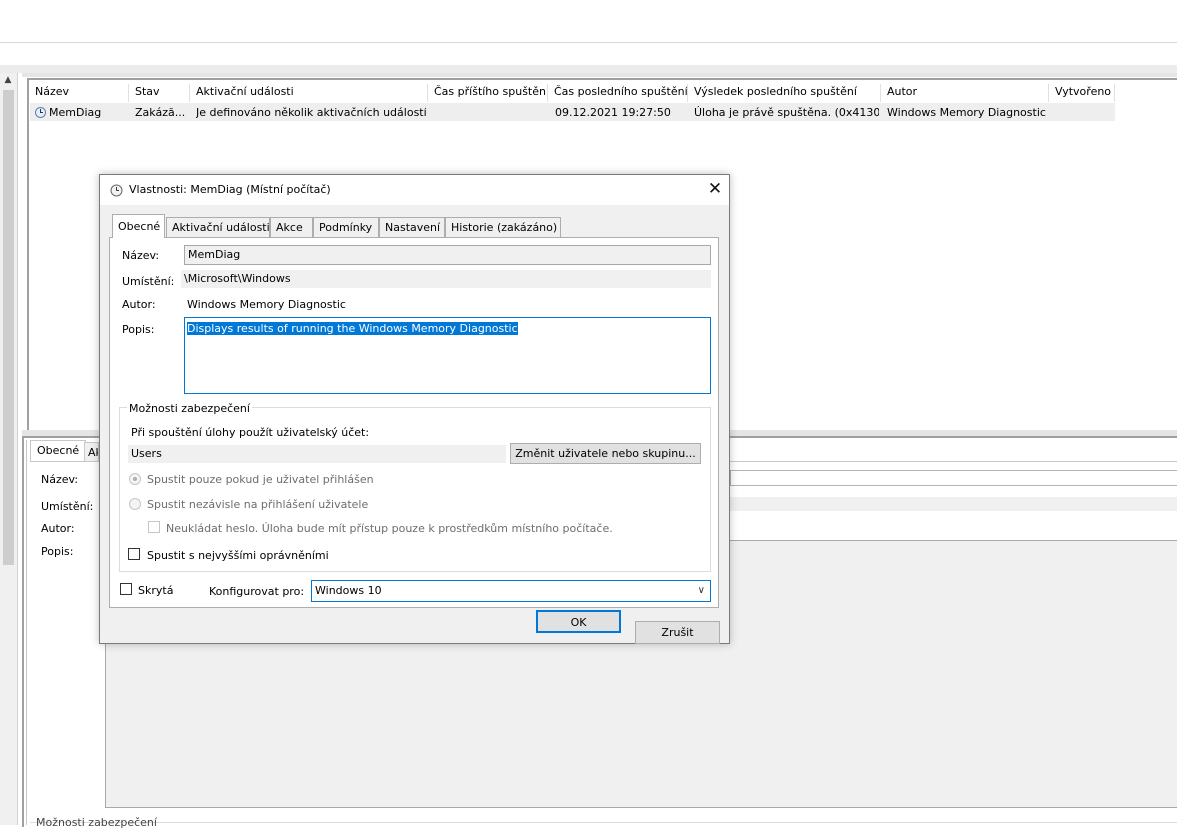  I want to click on cell-created, so click(1084, 112).